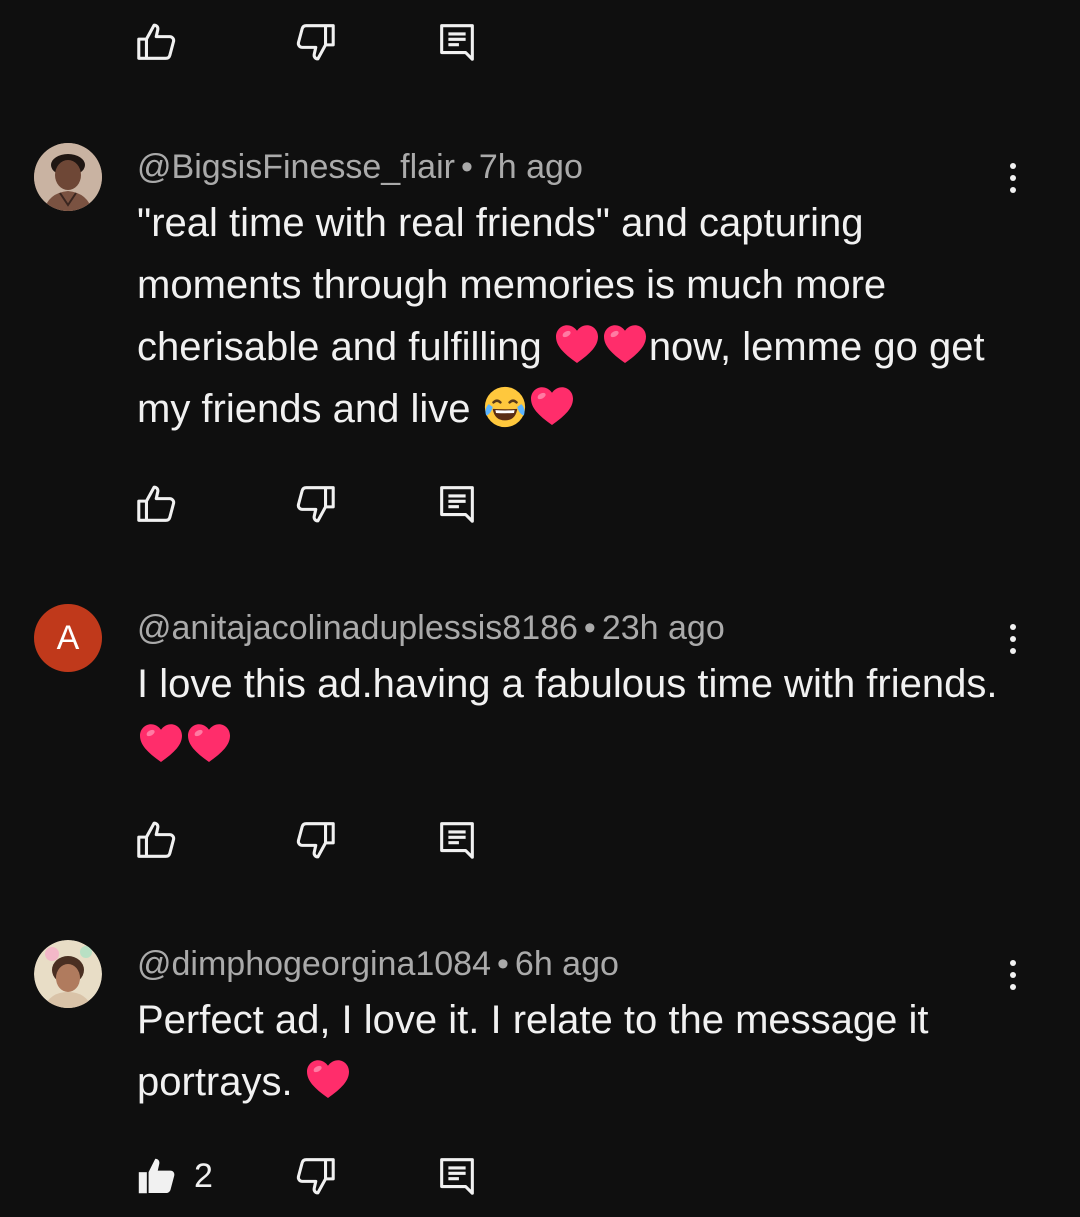 This screenshot has width=1080, height=1217. I want to click on like-count: 2, so click(203, 1176).